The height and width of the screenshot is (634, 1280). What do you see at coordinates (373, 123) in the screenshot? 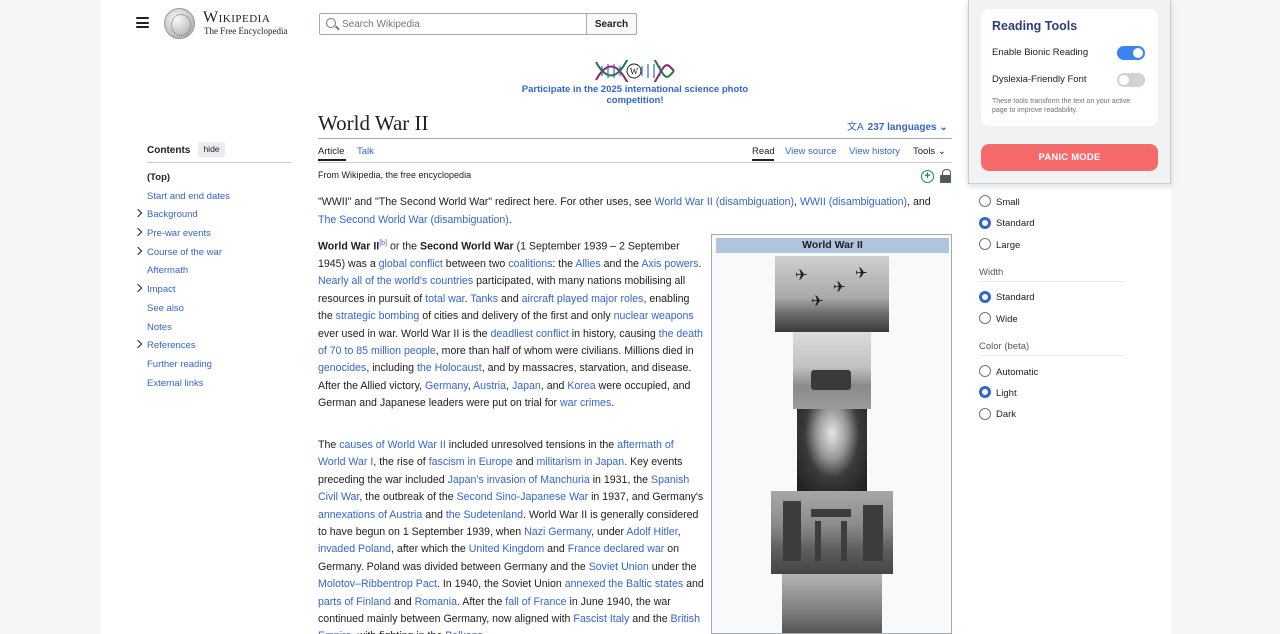
I see `page-title: World War II` at bounding box center [373, 123].